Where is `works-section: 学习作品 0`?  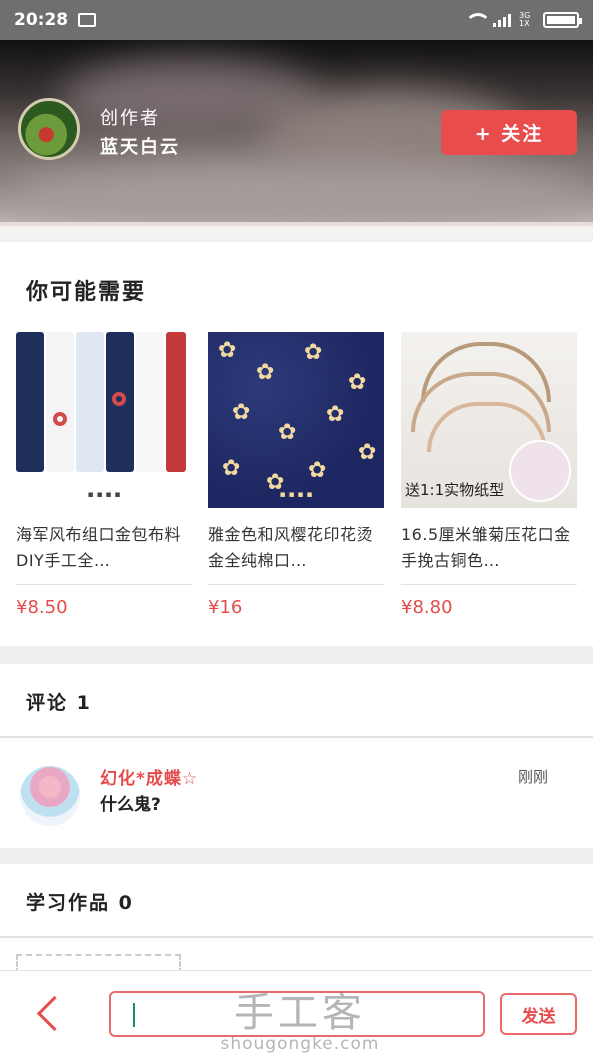
works-section: 学习作品 0 is located at coordinates (296, 919).